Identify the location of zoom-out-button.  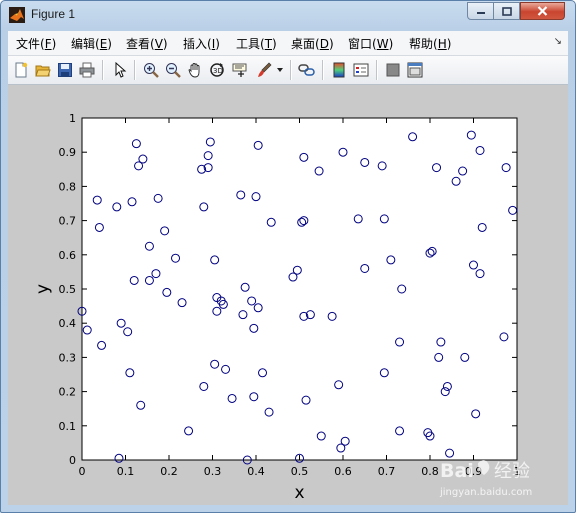
(173, 70).